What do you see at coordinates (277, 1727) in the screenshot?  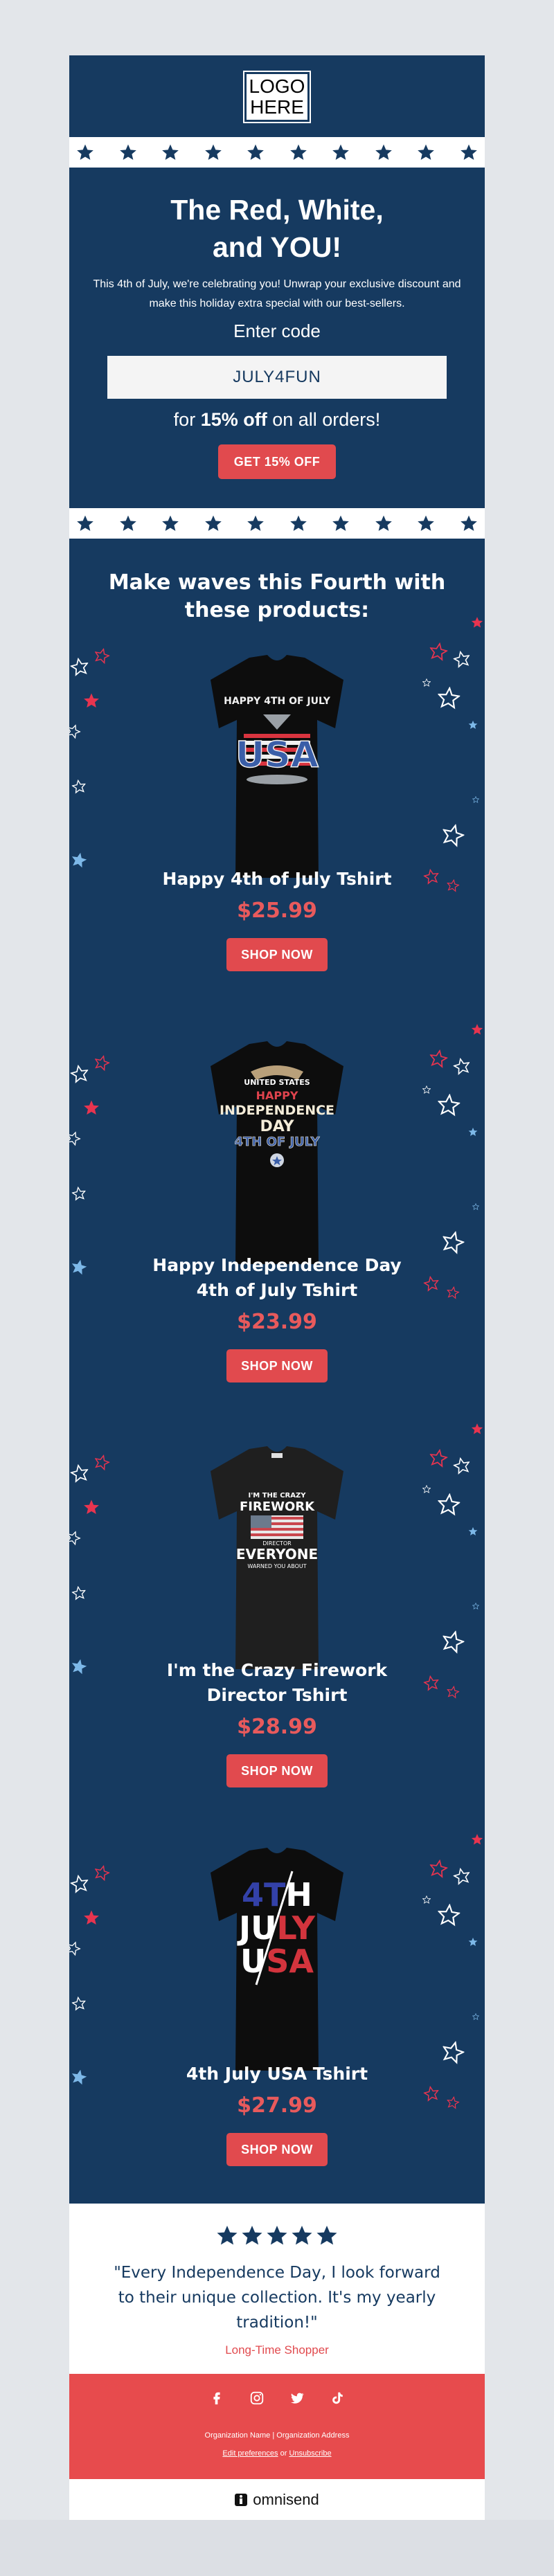 I see `product-price-3: $28.99` at bounding box center [277, 1727].